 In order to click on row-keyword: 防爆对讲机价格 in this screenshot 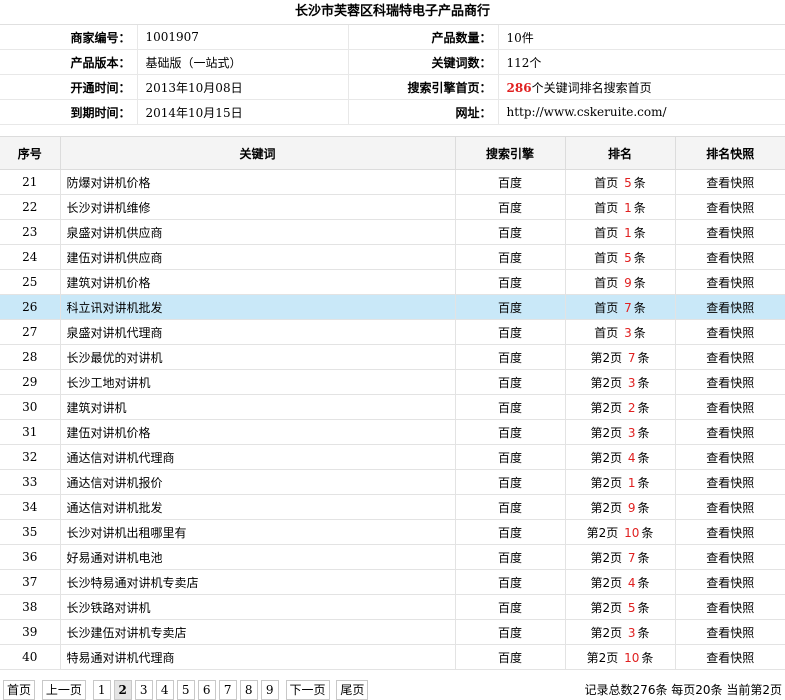, I will do `click(258, 182)`.